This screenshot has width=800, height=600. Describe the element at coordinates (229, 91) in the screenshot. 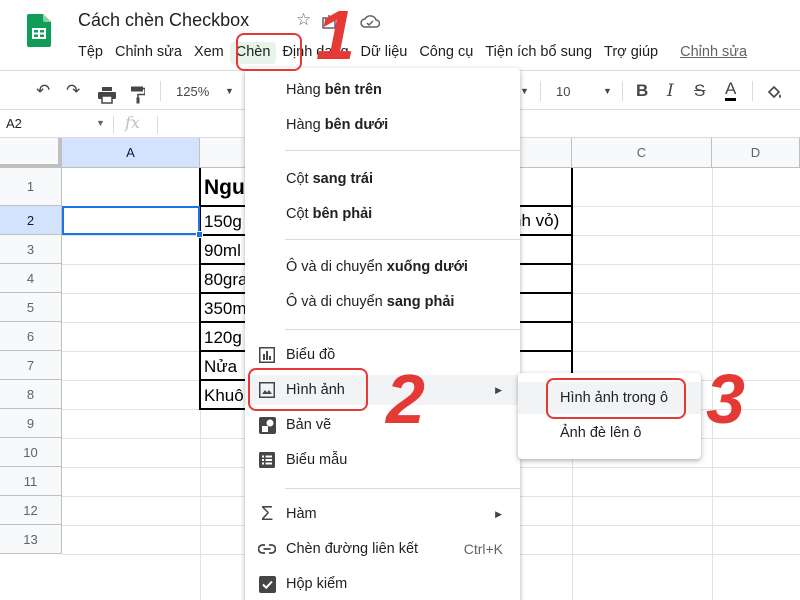

I see `zoom-dropdown-icon: ▼` at that location.